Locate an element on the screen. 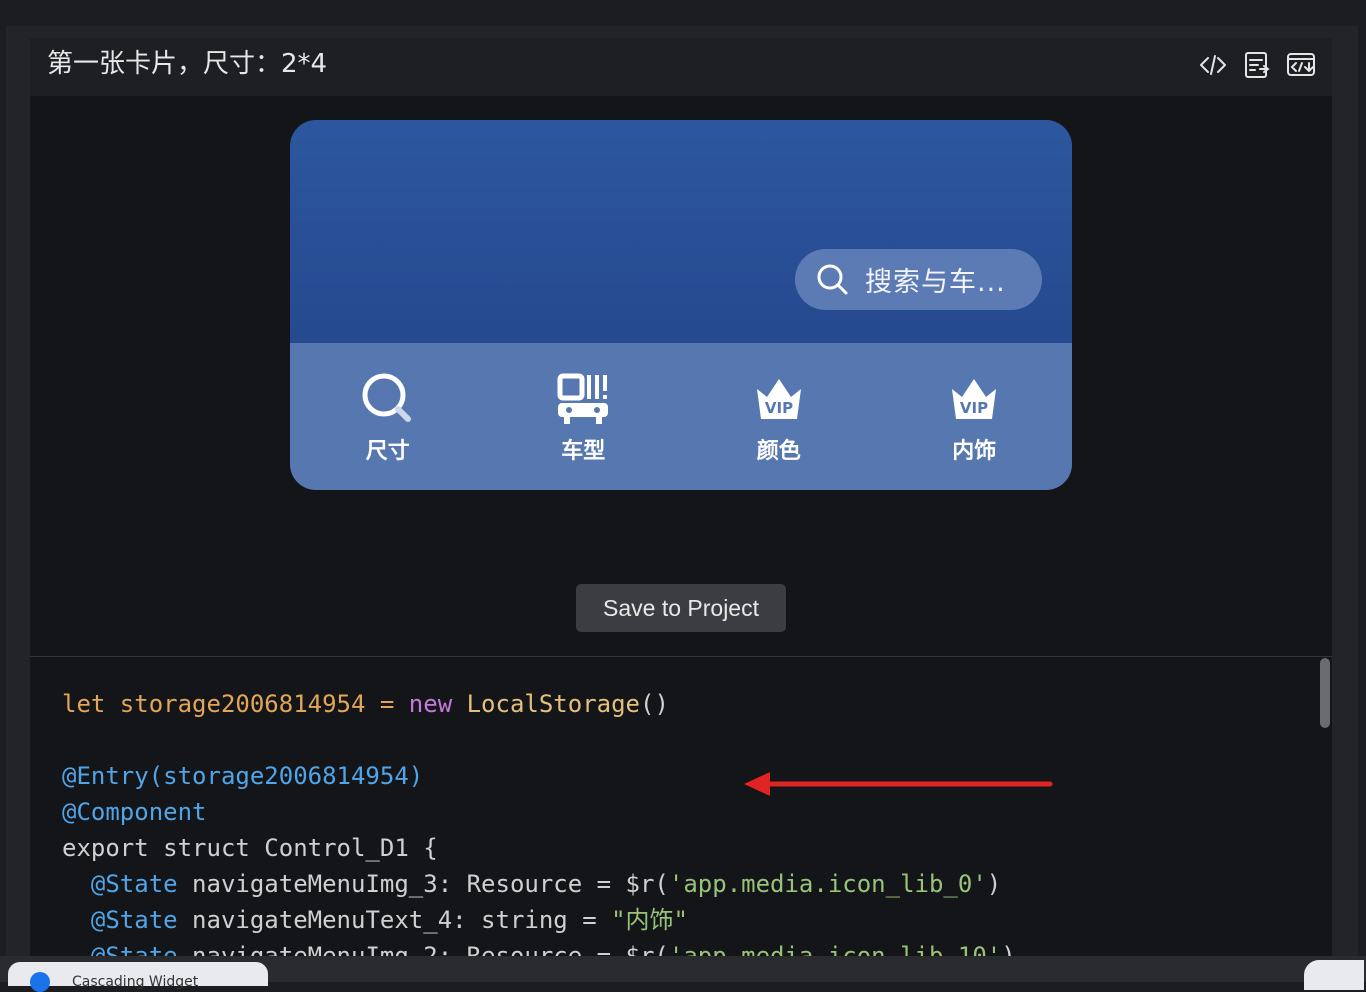  taskbar-tab: Cascading Widget is located at coordinates (138, 977).